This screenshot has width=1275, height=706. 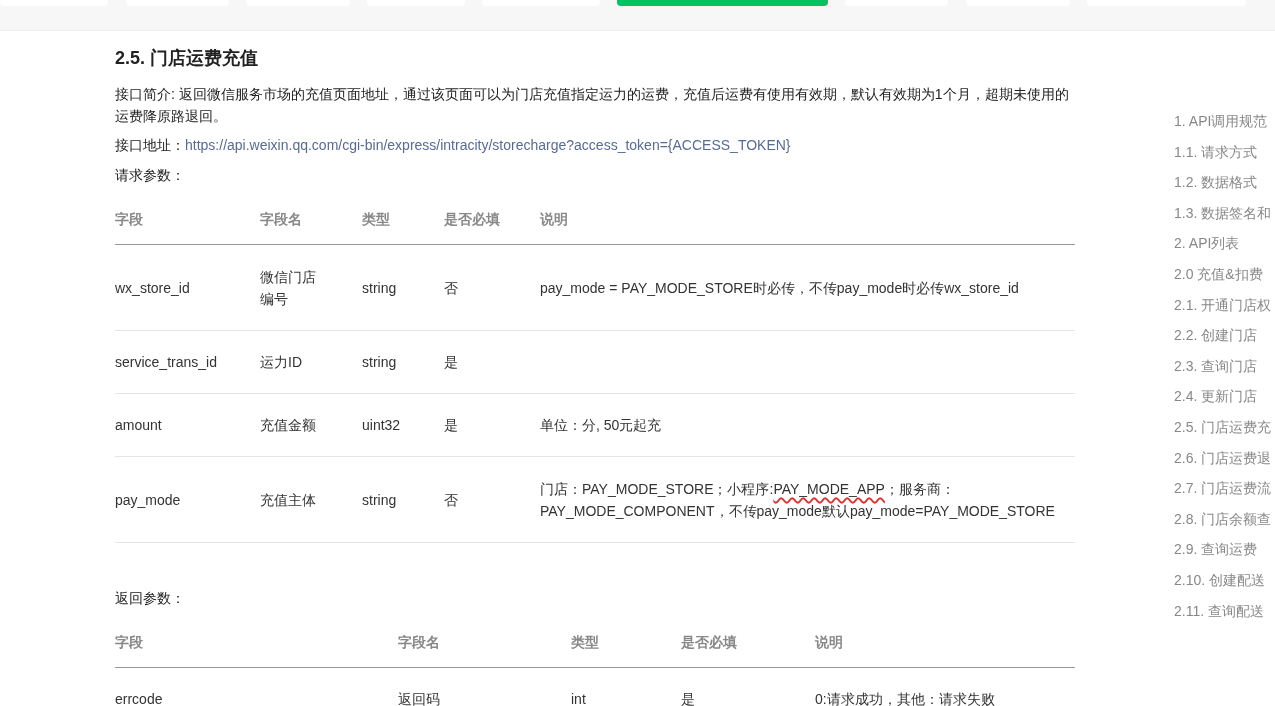 What do you see at coordinates (138, 425) in the screenshot?
I see `table-cell: amount` at bounding box center [138, 425].